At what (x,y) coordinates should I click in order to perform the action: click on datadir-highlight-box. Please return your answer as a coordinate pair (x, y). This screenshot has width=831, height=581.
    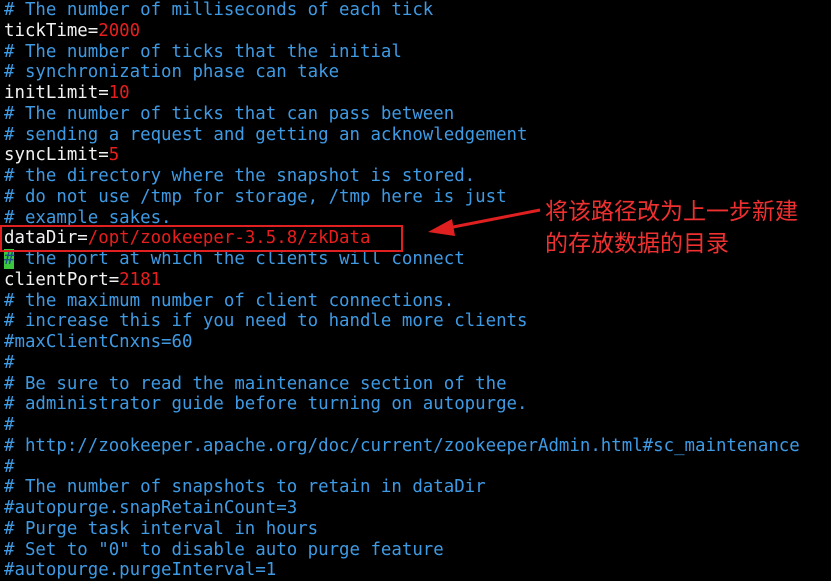
    Looking at the image, I should click on (201, 238).